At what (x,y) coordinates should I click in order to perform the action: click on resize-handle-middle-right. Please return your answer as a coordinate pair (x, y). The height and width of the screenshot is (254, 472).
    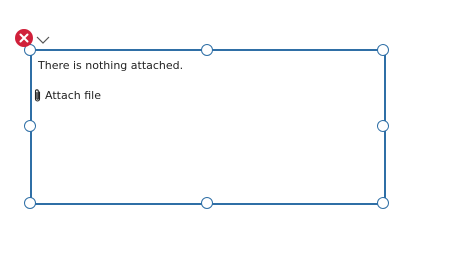
    Looking at the image, I should click on (383, 126).